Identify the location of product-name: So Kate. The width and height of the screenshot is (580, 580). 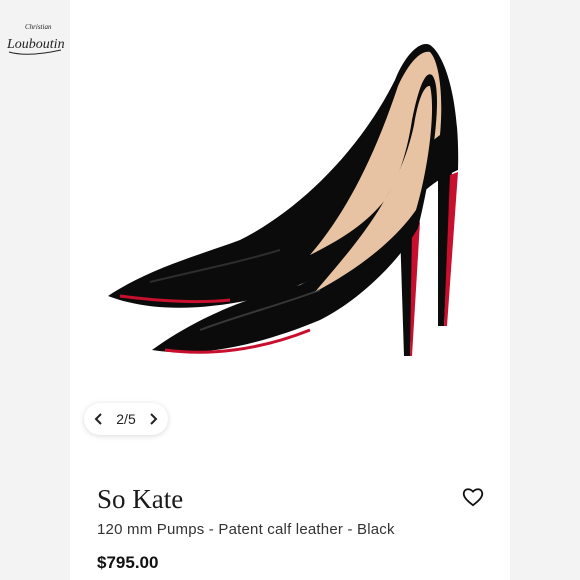
(140, 499).